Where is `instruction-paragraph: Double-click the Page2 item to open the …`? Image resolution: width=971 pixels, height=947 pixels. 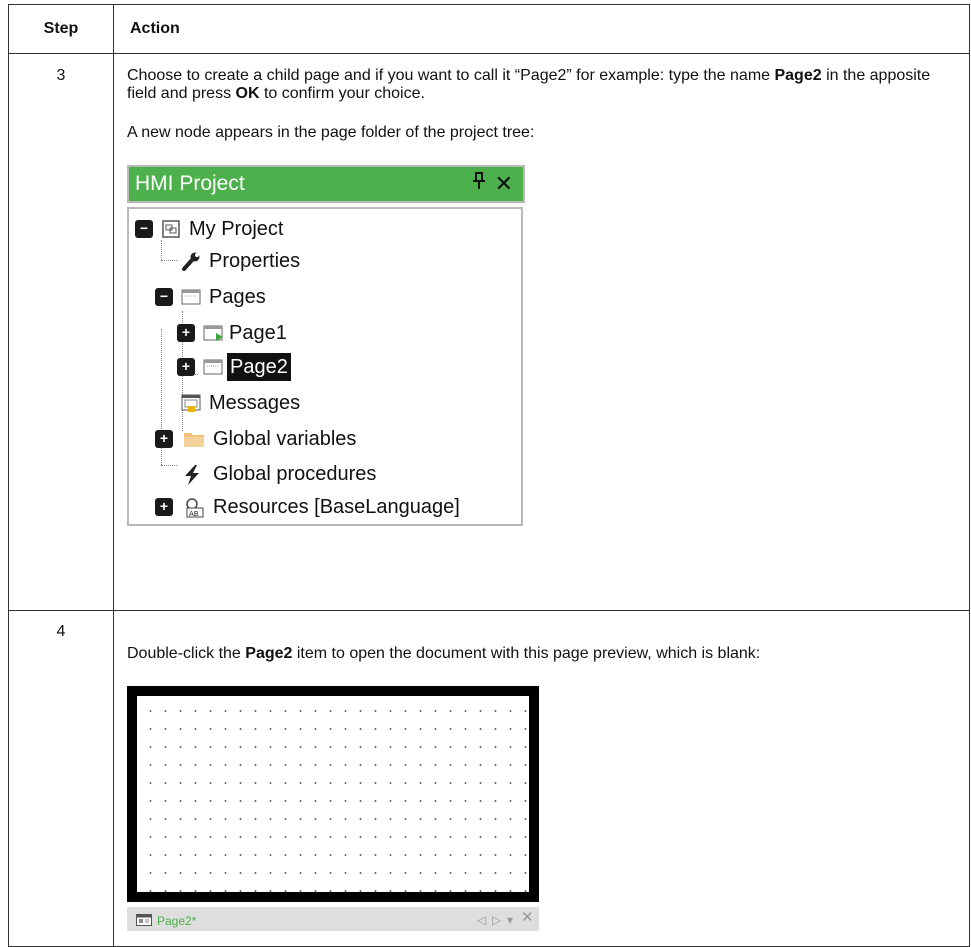 instruction-paragraph: Double-click the Page2 item to open the … is located at coordinates (542, 654).